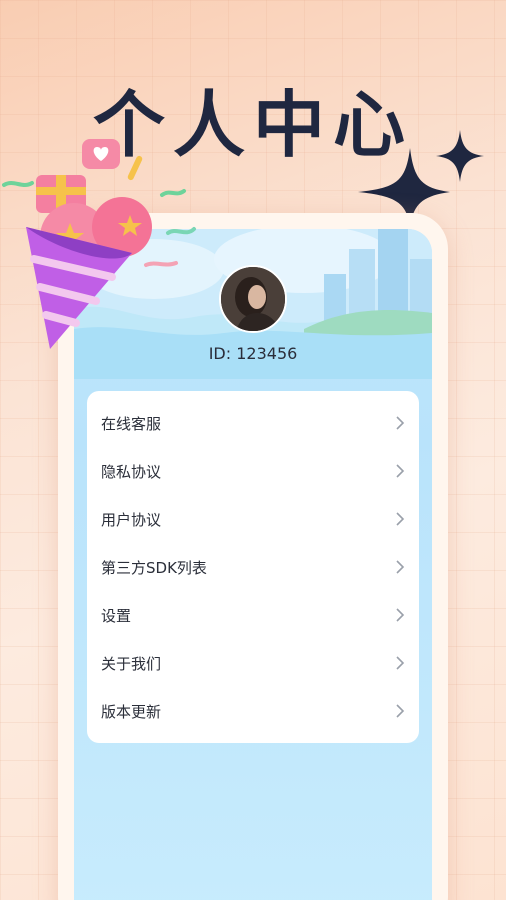 Image resolution: width=506 pixels, height=900 pixels. I want to click on menu-item-user-agreement: 用户协议, so click(253, 519).